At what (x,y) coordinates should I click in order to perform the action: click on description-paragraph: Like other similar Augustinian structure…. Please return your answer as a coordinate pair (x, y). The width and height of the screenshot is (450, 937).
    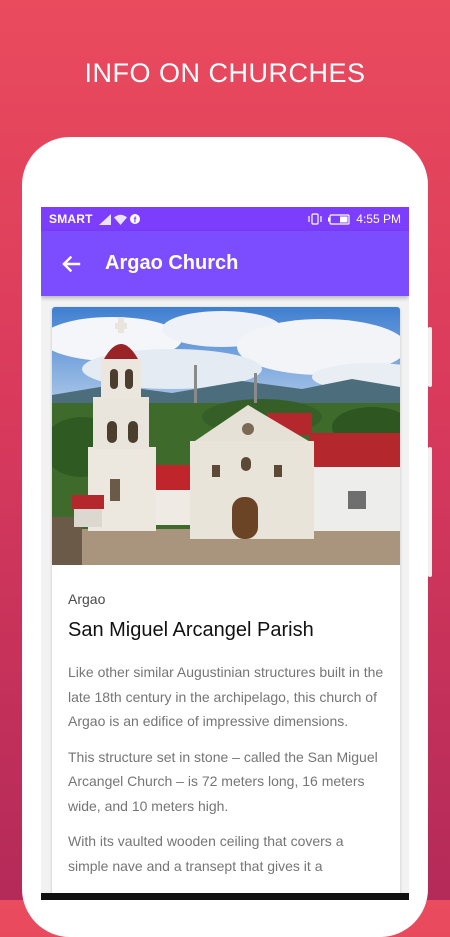
    Looking at the image, I should click on (226, 696).